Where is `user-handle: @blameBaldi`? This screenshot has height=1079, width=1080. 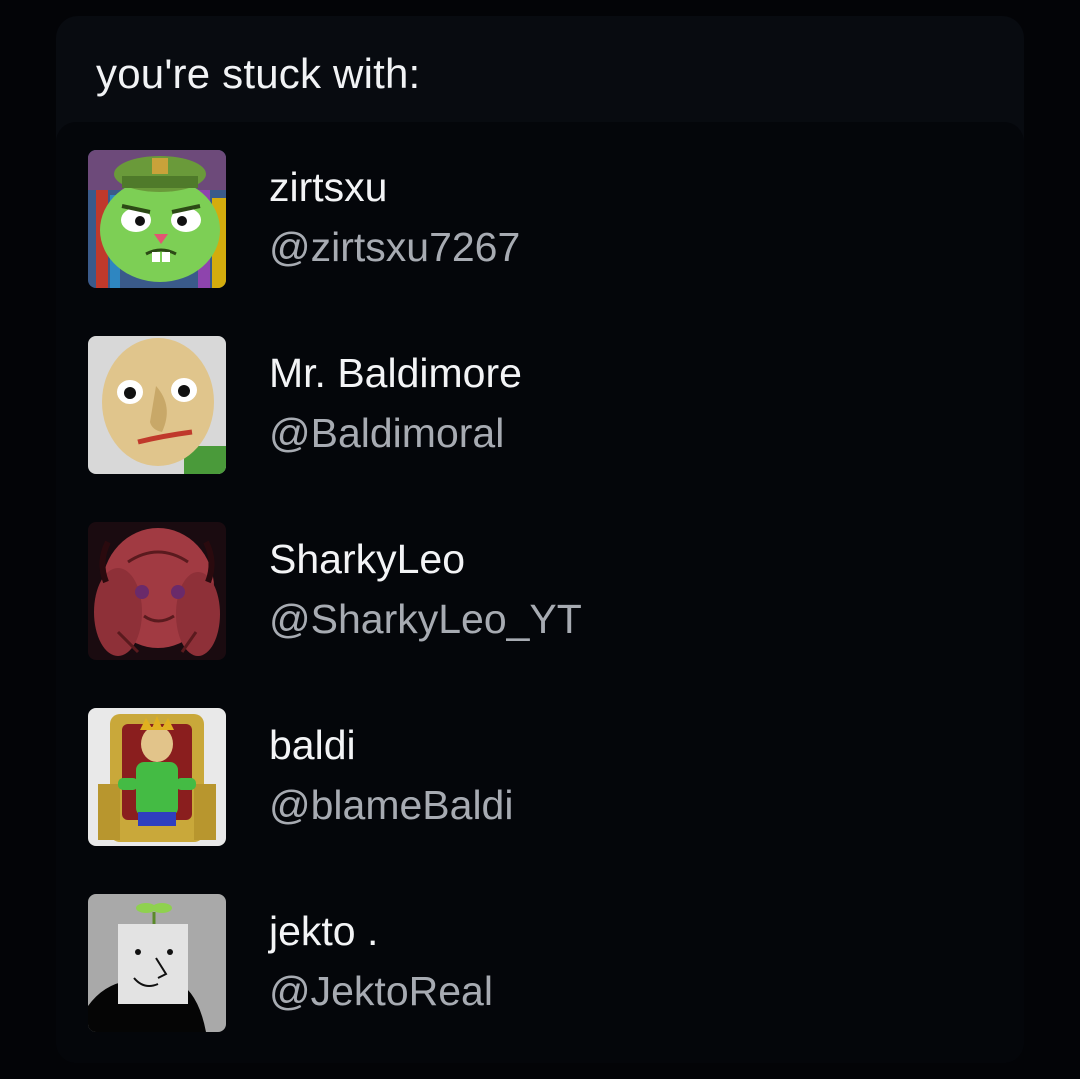
user-handle: @blameBaldi is located at coordinates (391, 805).